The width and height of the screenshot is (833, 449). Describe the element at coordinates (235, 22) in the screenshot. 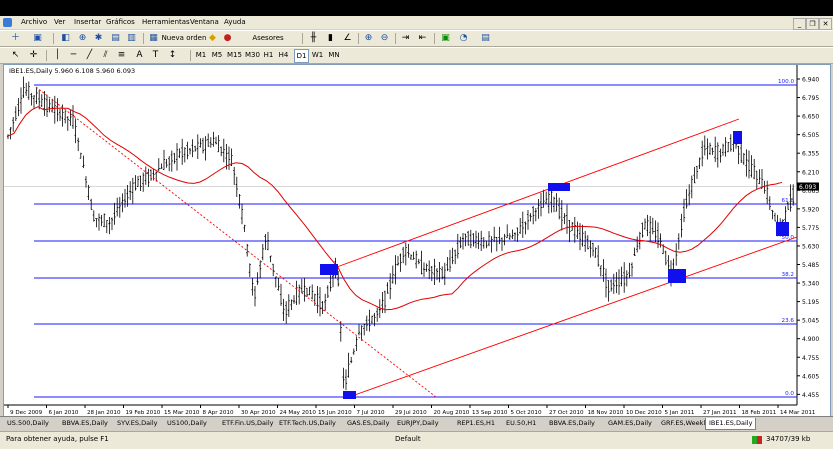

I see `menu-ayuda: Ayuda` at that location.